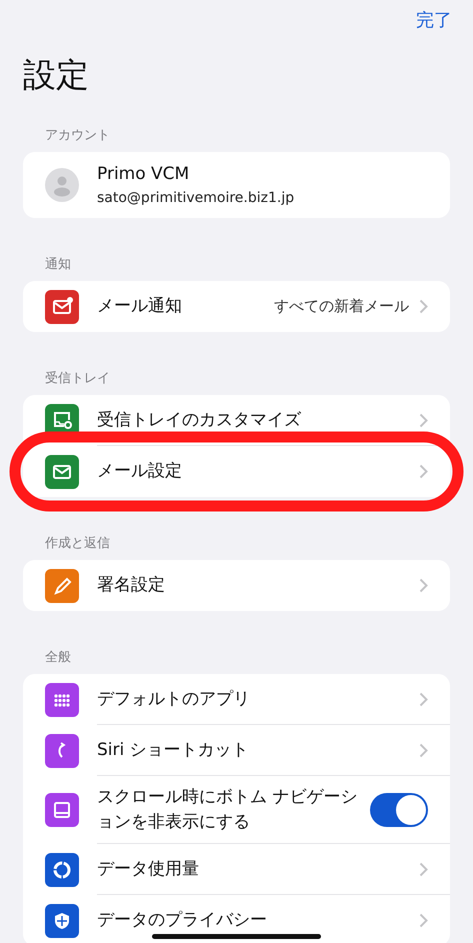  Describe the element at coordinates (140, 471) in the screenshot. I see `row-label: メール設定` at that location.